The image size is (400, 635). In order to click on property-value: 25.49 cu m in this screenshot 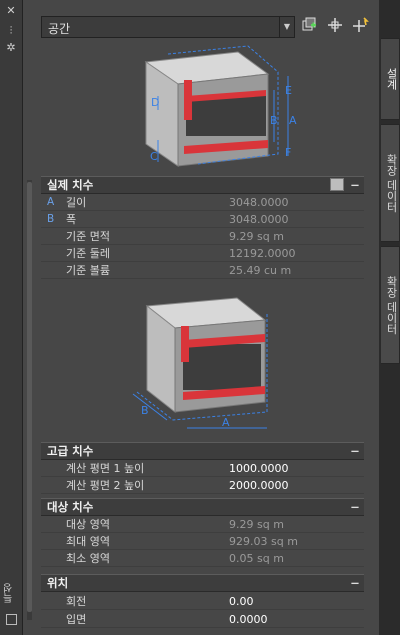, I will do `click(260, 270)`.